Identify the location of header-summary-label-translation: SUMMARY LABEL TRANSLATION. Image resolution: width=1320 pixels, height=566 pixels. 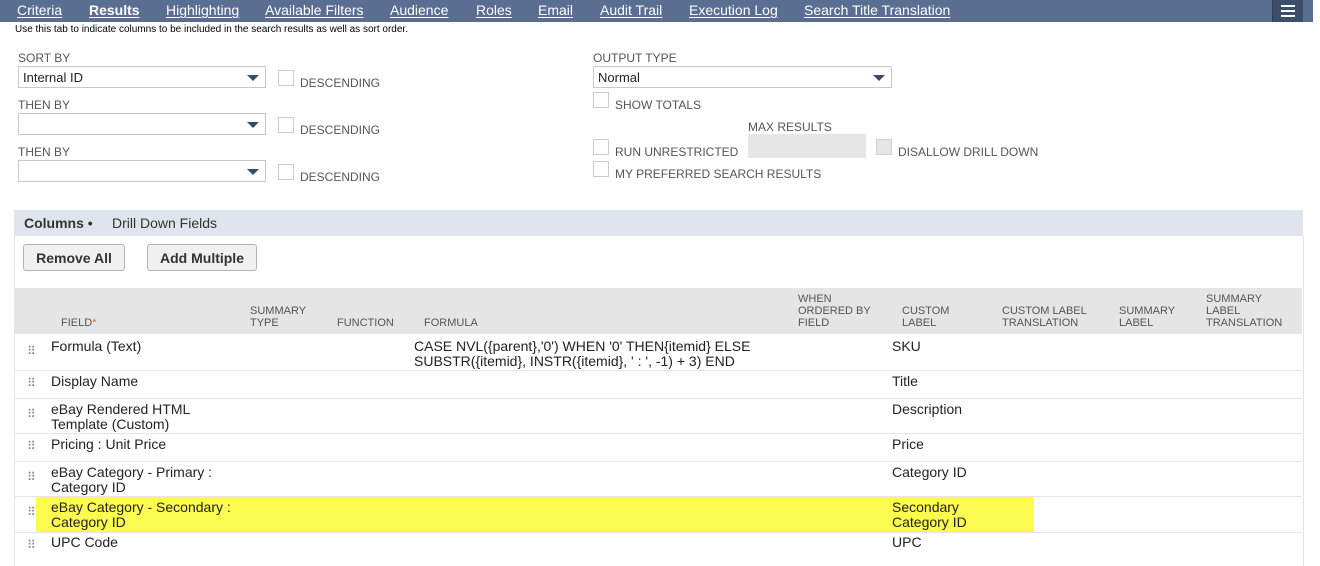
(1244, 311).